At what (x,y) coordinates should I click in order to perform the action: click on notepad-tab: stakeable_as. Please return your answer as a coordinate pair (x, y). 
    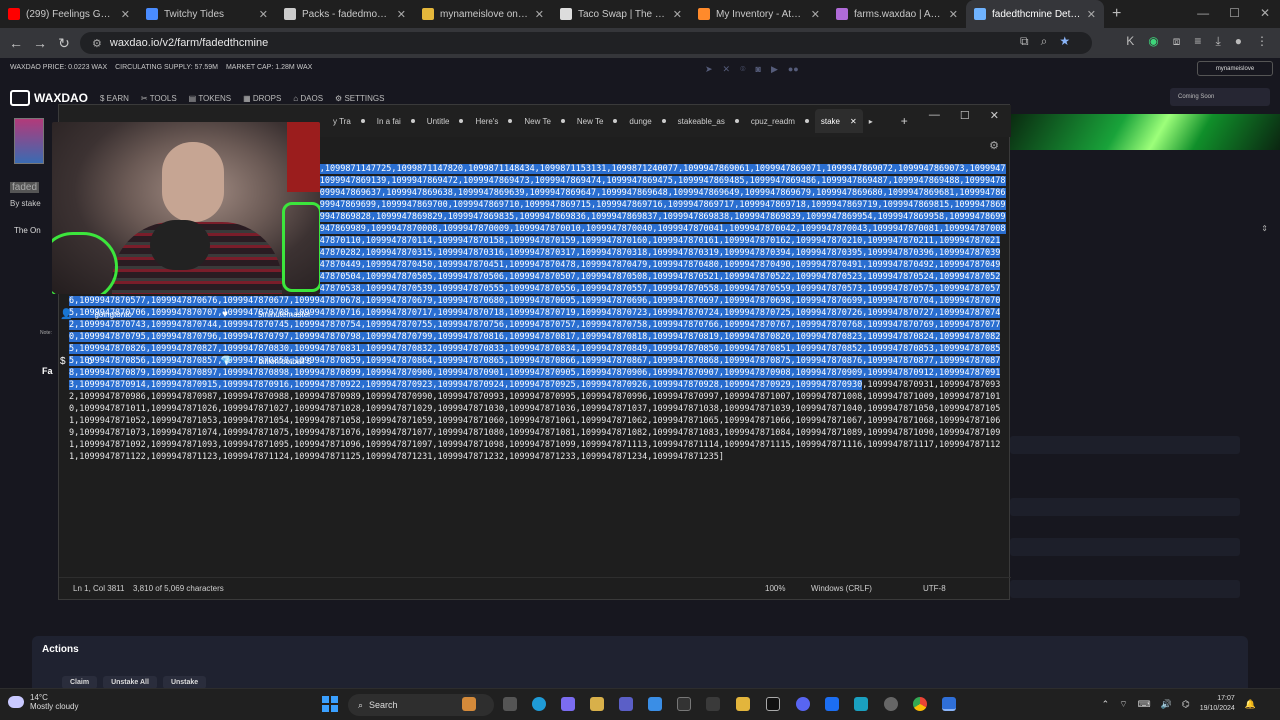
    Looking at the image, I should click on (708, 121).